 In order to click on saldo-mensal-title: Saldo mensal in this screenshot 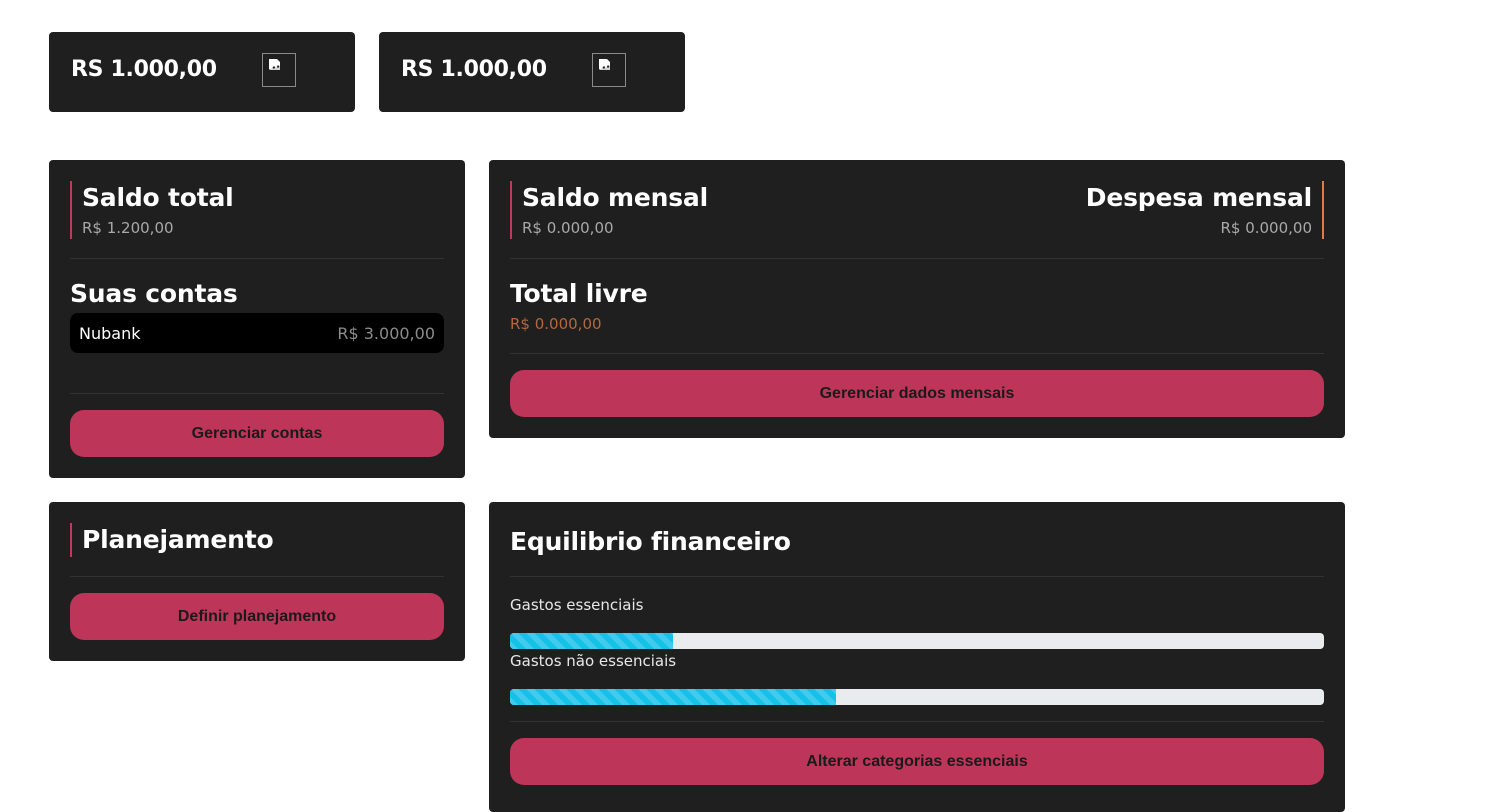, I will do `click(615, 197)`.